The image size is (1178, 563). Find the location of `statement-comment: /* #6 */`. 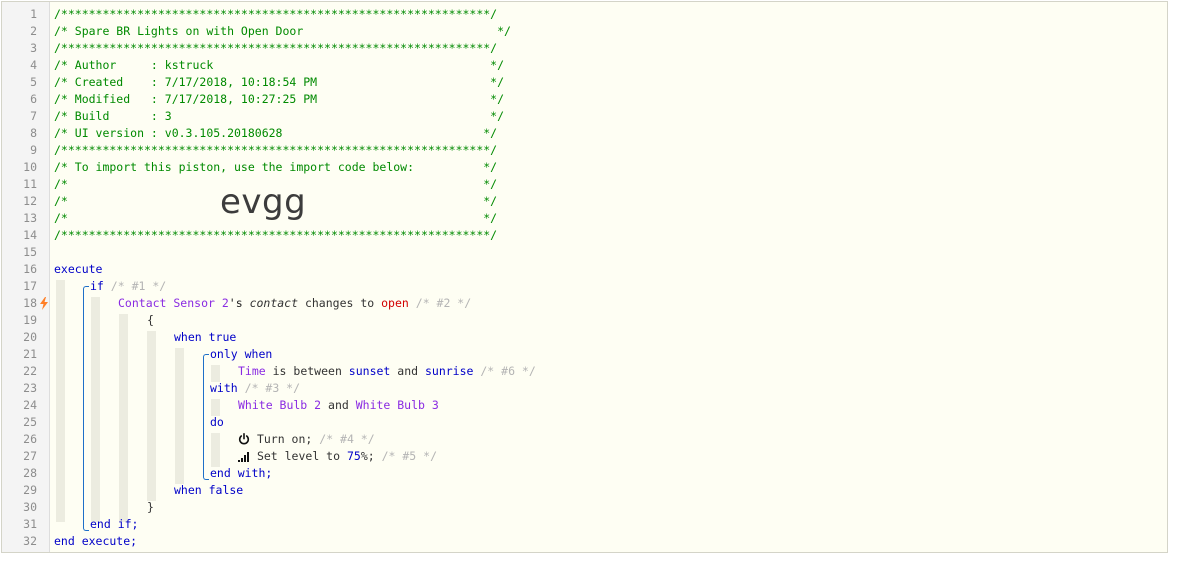

statement-comment: /* #6 */ is located at coordinates (508, 371).